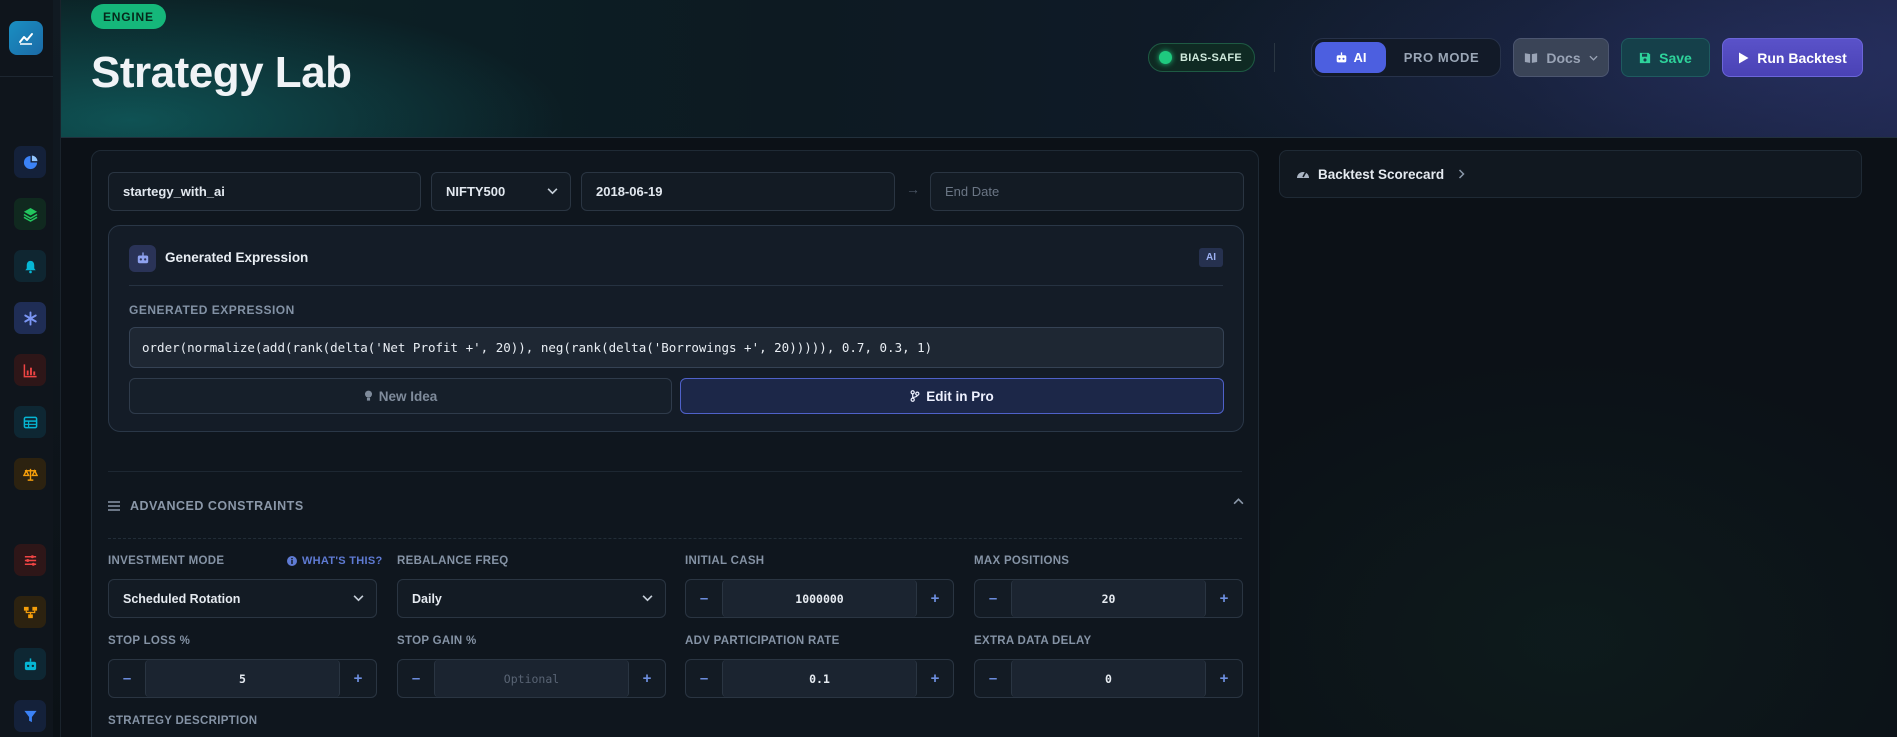 The image size is (1897, 737). I want to click on universe-select: NIFTY500, so click(501, 191).